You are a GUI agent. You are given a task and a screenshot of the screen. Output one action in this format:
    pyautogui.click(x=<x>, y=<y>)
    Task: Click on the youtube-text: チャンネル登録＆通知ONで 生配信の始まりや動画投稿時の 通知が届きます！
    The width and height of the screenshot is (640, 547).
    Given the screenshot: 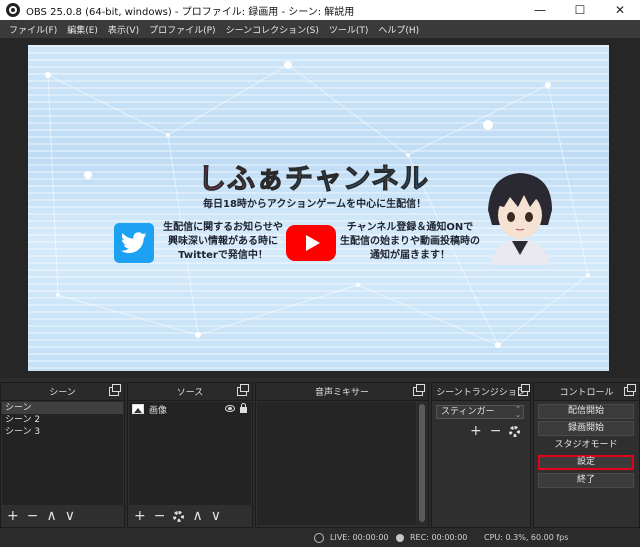 What is the action you would take?
    pyautogui.click(x=410, y=242)
    